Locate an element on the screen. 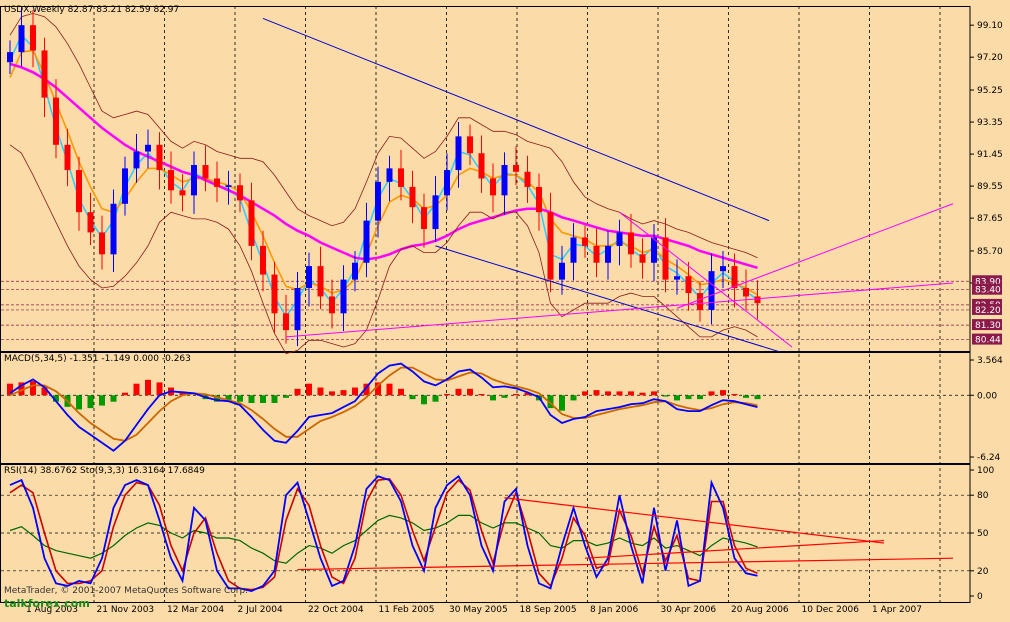  price-label: 82.20 is located at coordinates (988, 311).